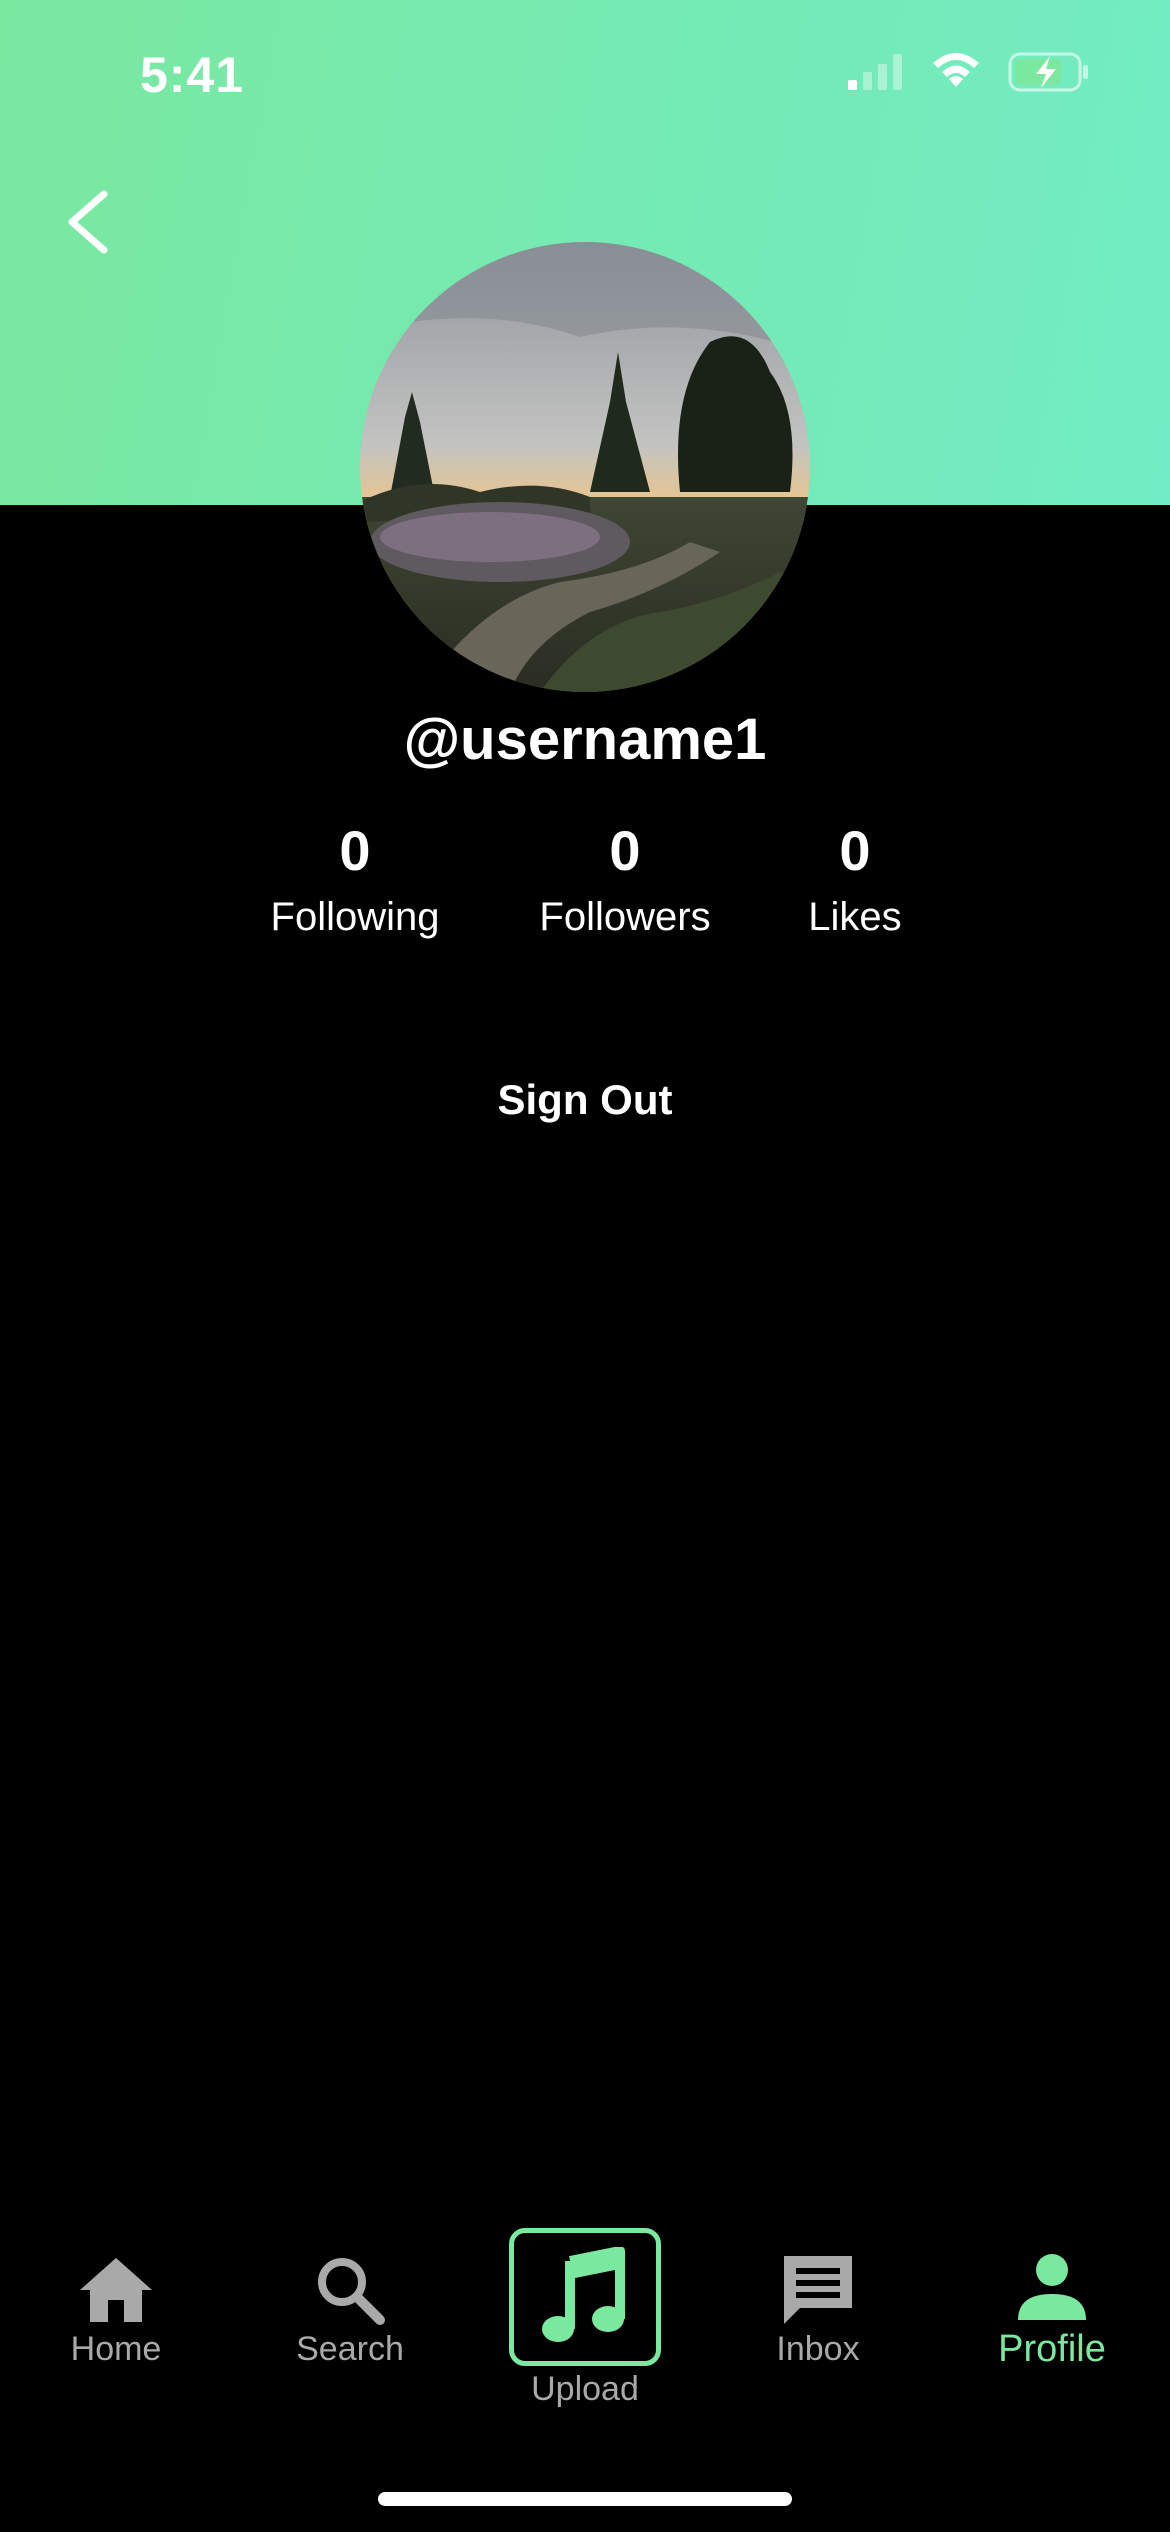 The height and width of the screenshot is (2532, 1170). I want to click on tab-profile-label: Profile, so click(1052, 2349).